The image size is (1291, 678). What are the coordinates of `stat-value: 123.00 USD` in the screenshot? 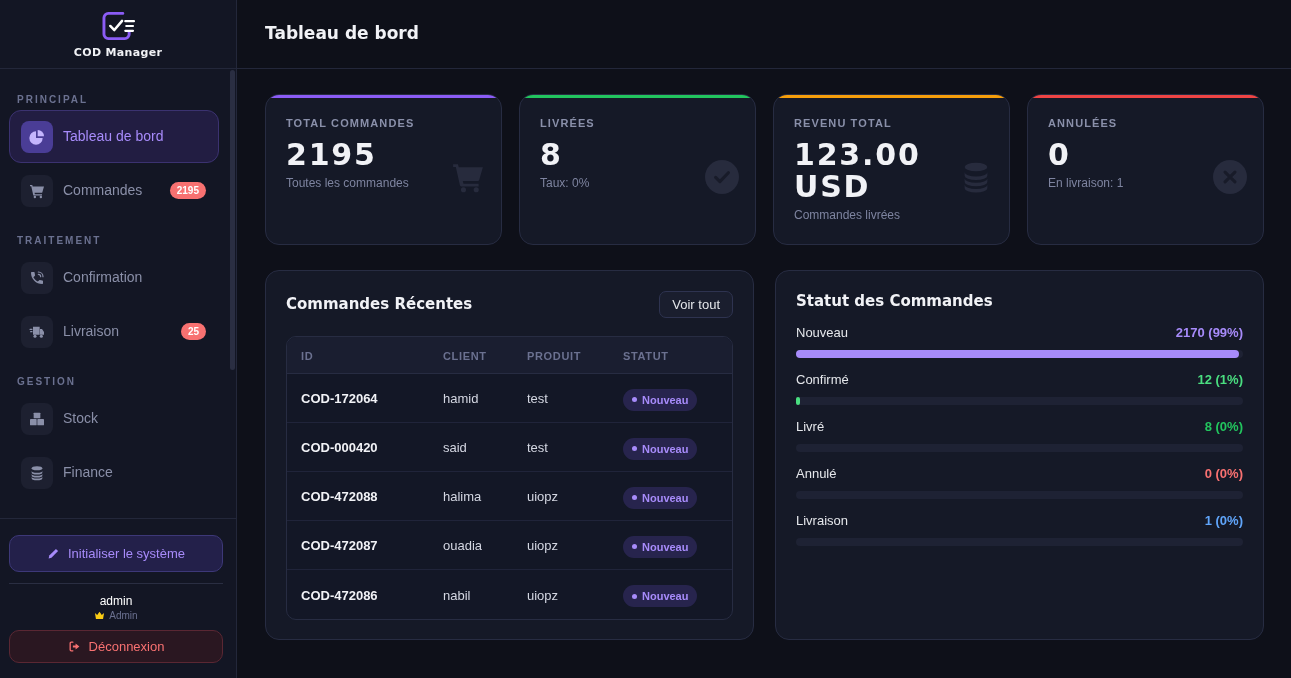 It's located at (858, 171).